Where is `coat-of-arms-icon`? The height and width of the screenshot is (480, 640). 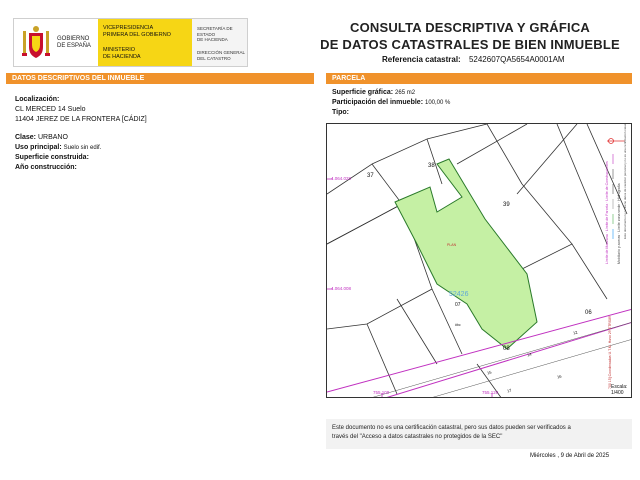 coat-of-arms-icon is located at coordinates (36, 42).